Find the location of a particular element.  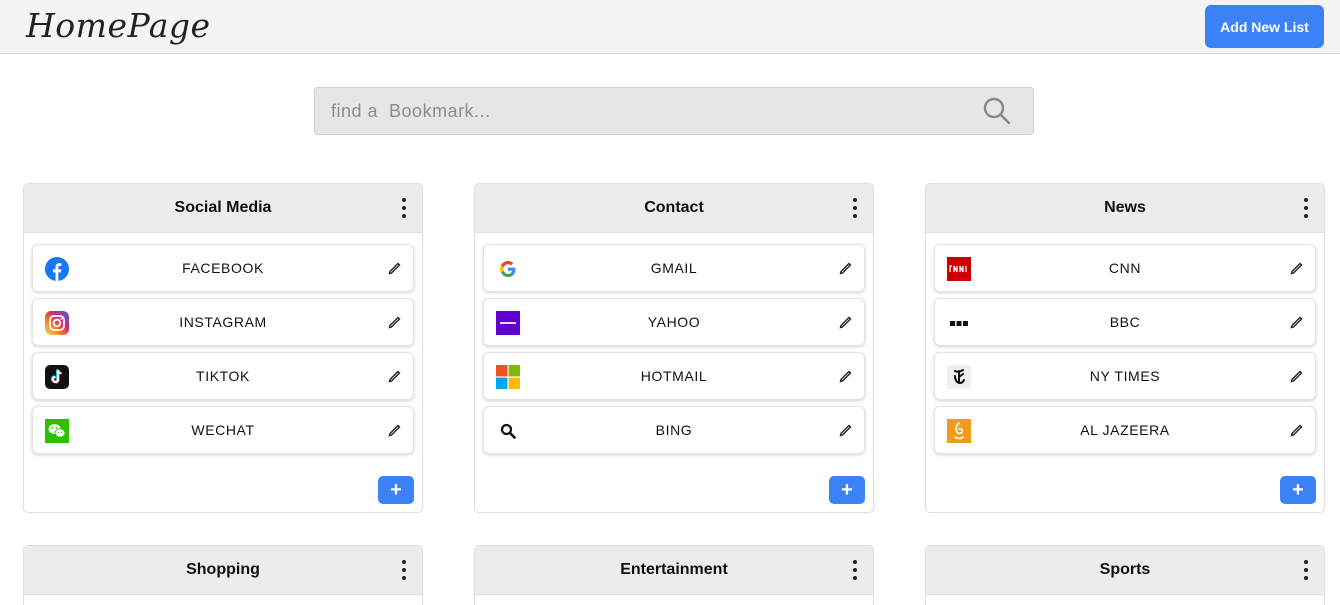

bookmark-item: YAHOO is located at coordinates (674, 322).